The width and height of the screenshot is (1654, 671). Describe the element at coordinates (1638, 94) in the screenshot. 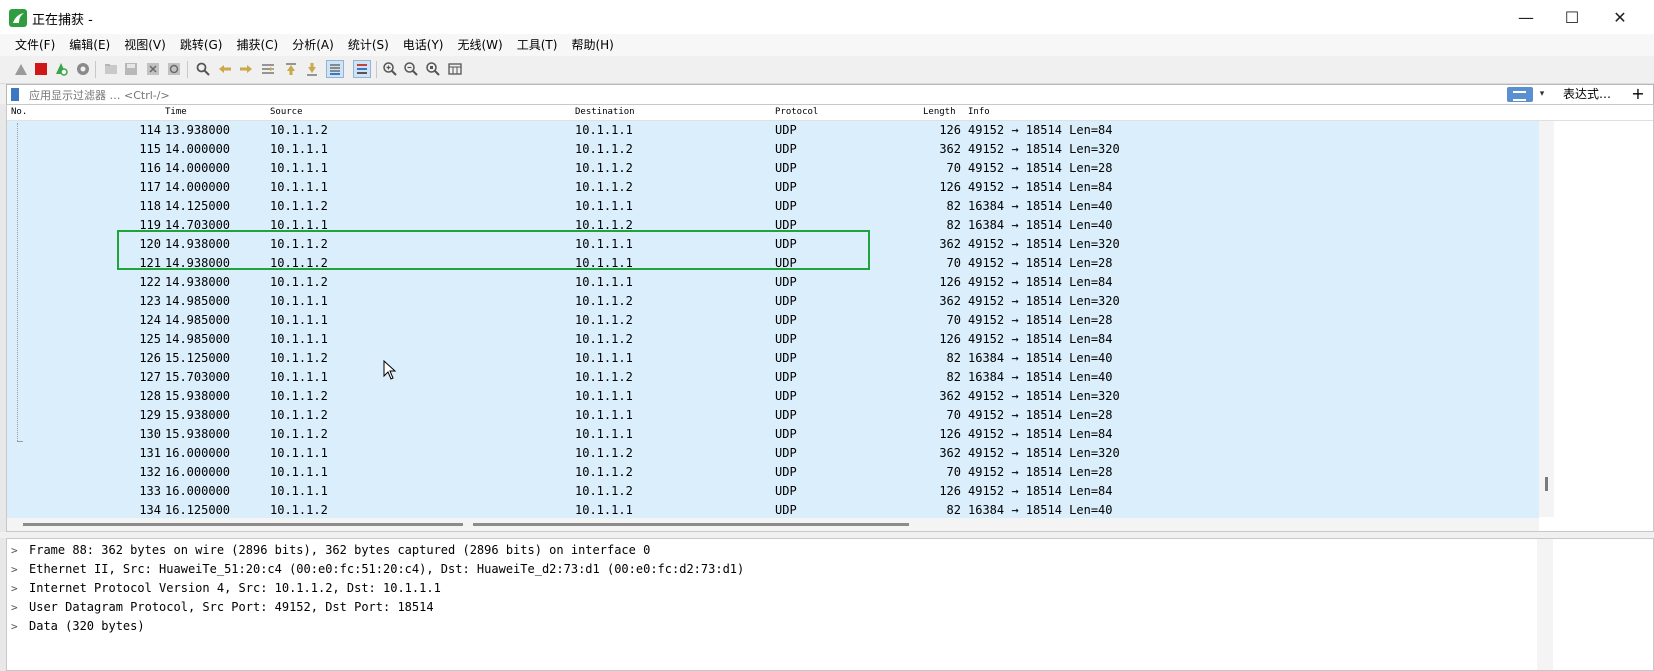

I see `add-filter-button: +` at that location.